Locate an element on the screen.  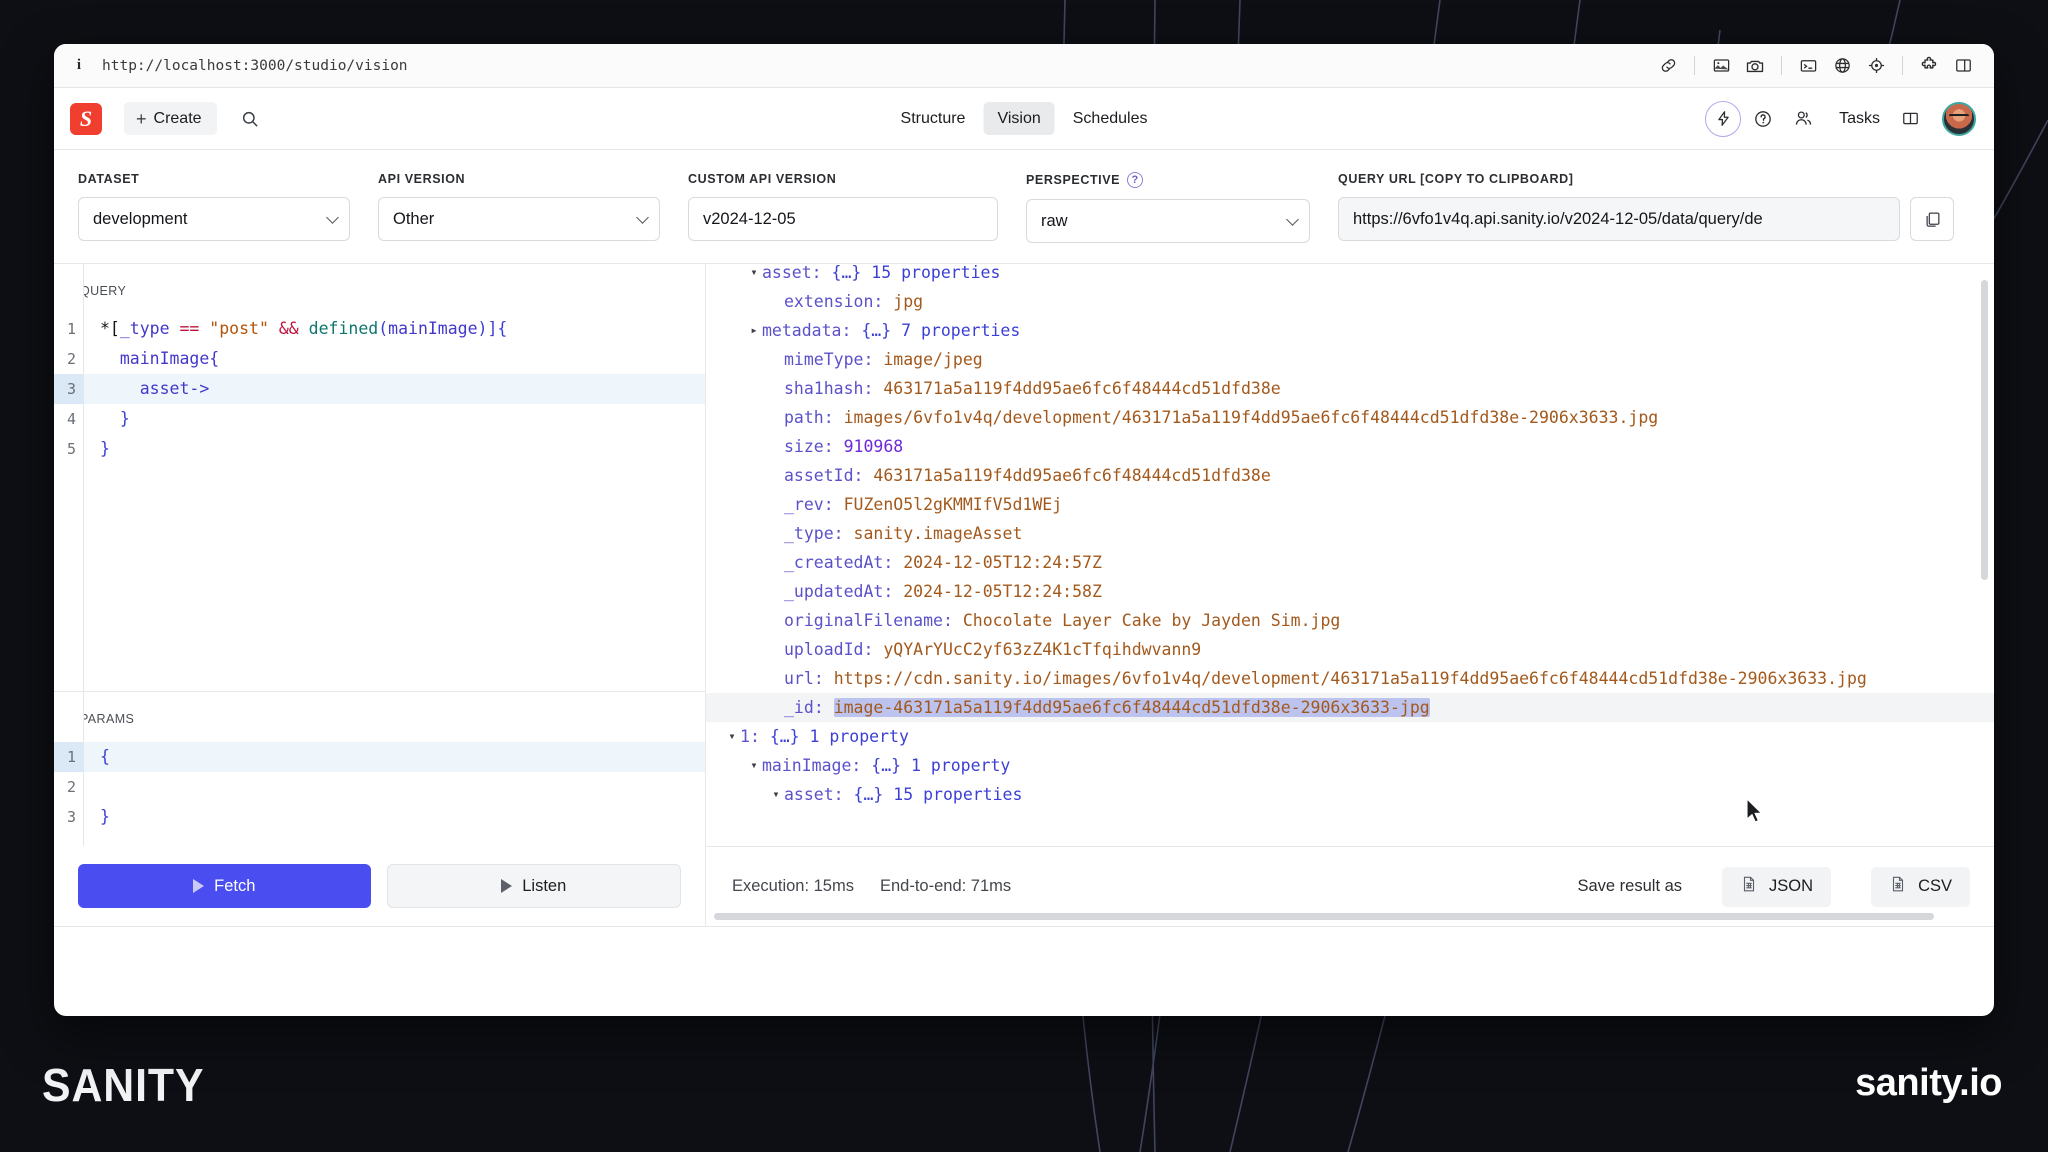
address-text: http://localhost:3000/studio/vision is located at coordinates (255, 66).